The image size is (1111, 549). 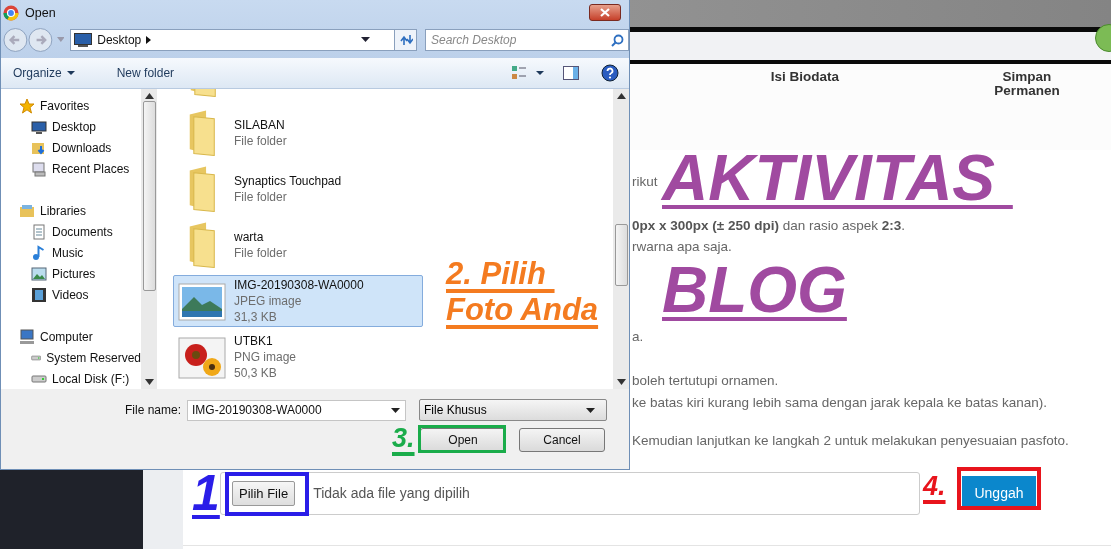 What do you see at coordinates (851, 441) in the screenshot?
I see `instruction-text: Kemudian lanjutkan ke langkah 2 untuk melakukan penyesuaian pasfoto.` at bounding box center [851, 441].